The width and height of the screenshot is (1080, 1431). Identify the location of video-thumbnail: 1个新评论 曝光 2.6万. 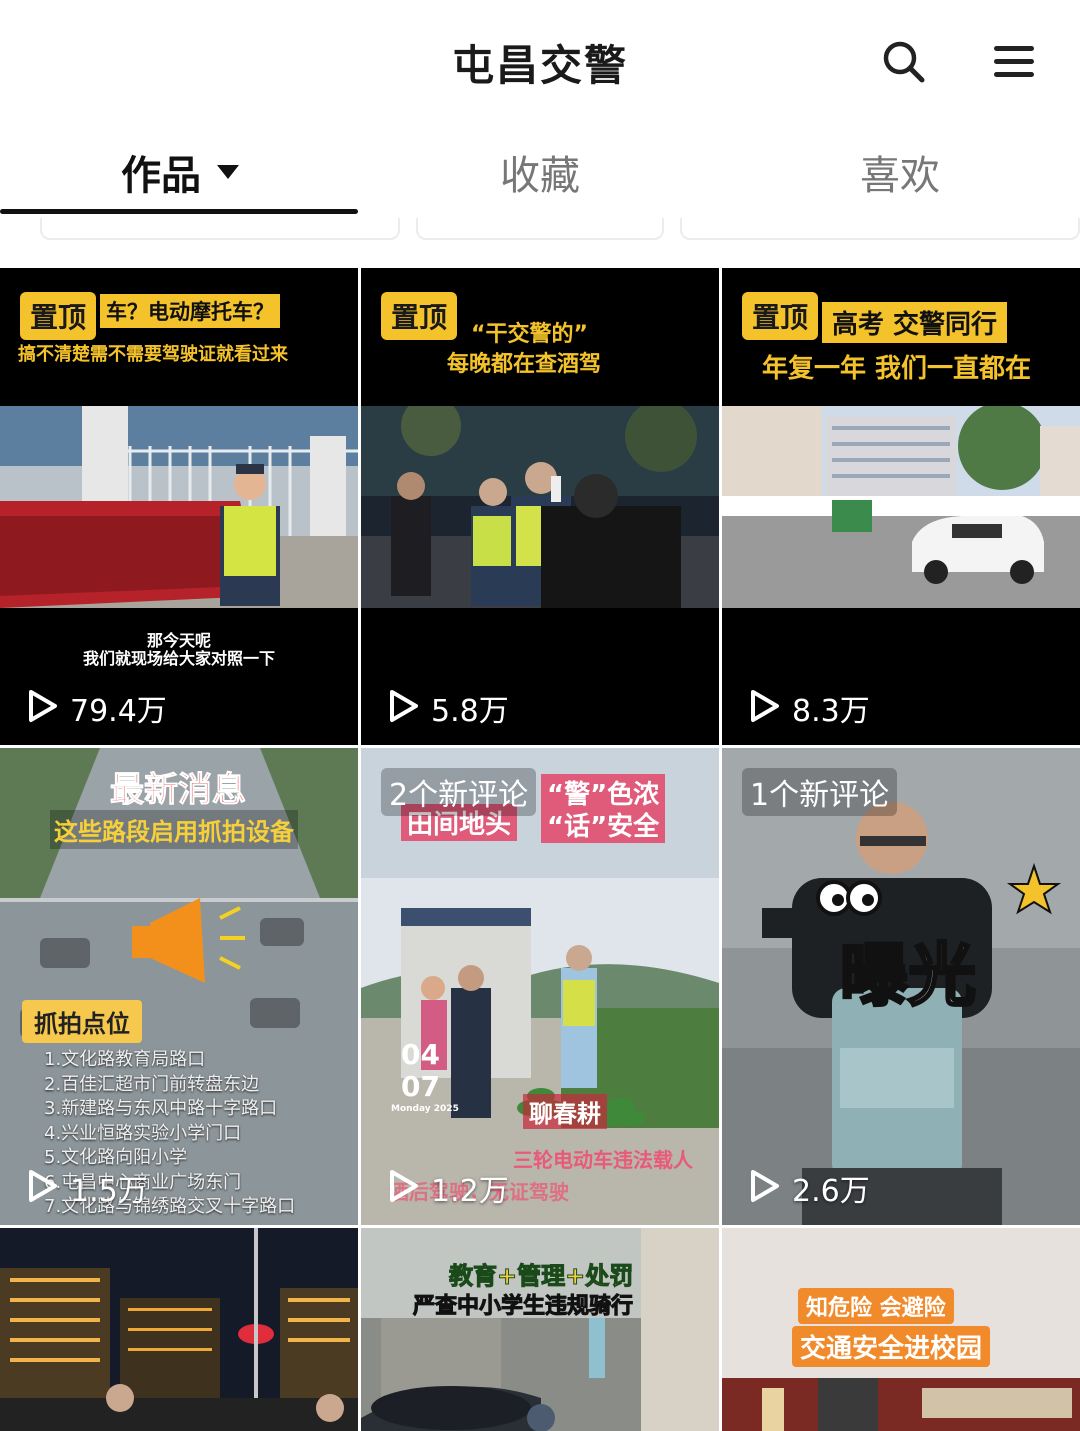
(901, 986).